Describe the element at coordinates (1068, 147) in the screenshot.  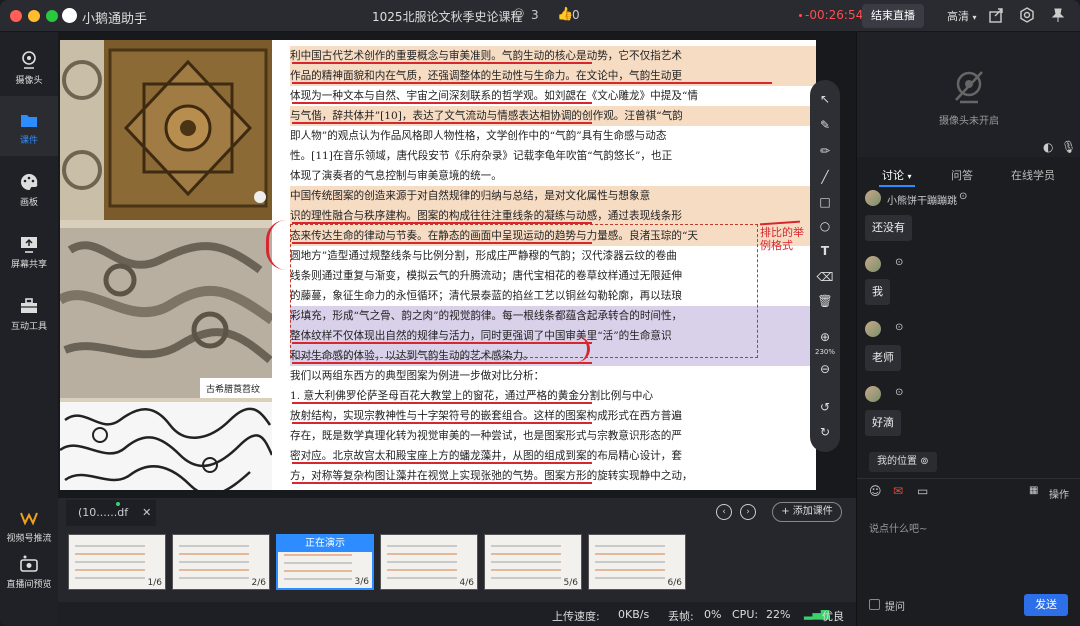
I see `microphone-icon: 🎙` at that location.